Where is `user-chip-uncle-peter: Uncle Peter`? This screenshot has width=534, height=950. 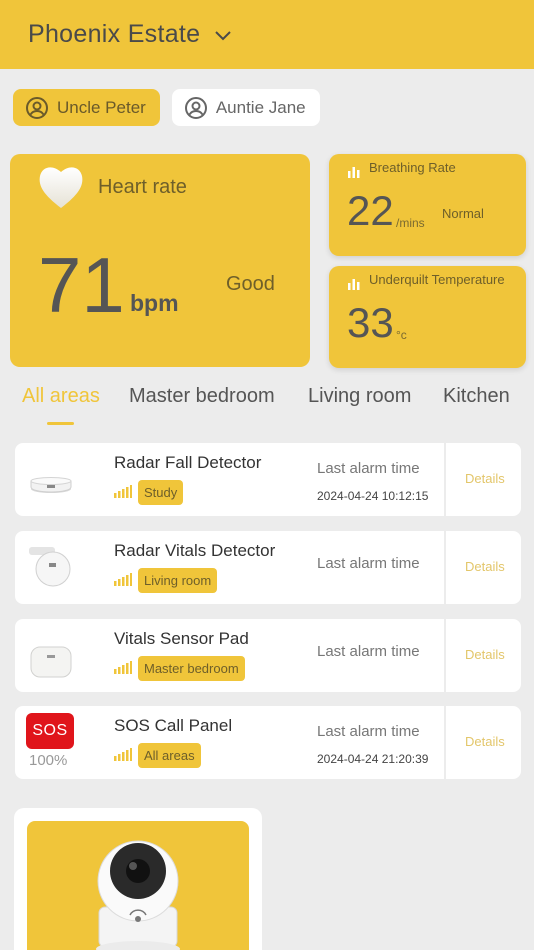
user-chip-uncle-peter: Uncle Peter is located at coordinates (86, 107).